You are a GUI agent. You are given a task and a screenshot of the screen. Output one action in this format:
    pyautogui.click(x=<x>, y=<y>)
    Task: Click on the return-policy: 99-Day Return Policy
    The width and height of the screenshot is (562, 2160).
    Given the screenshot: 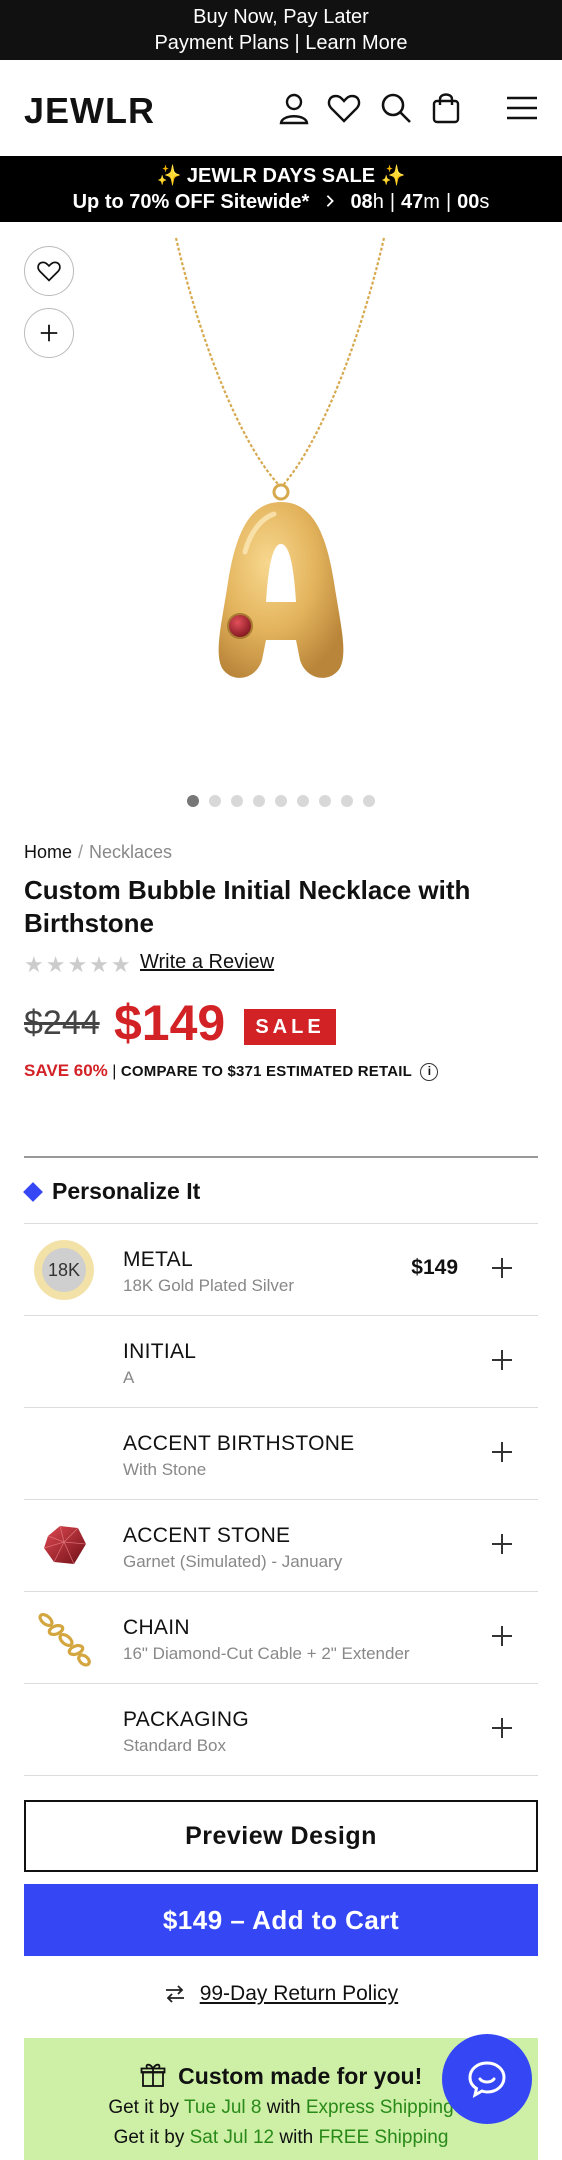 What is the action you would take?
    pyautogui.click(x=281, y=1994)
    